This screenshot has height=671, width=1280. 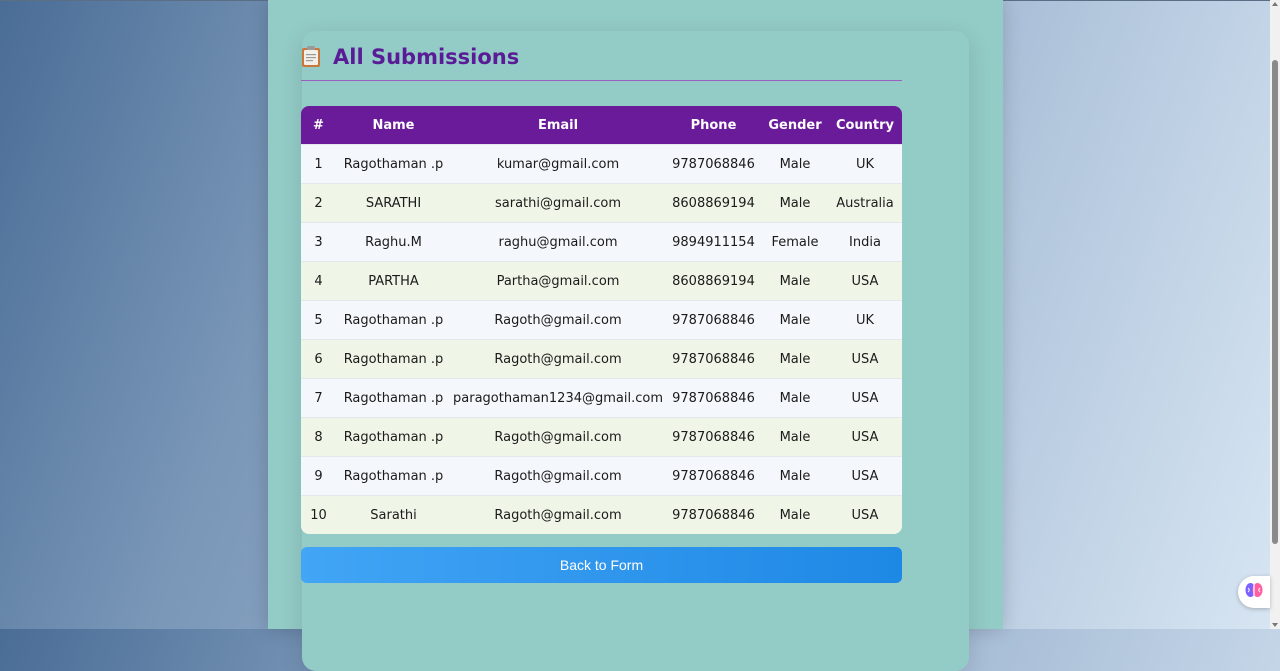 What do you see at coordinates (713, 125) in the screenshot?
I see `header-phone: Phone` at bounding box center [713, 125].